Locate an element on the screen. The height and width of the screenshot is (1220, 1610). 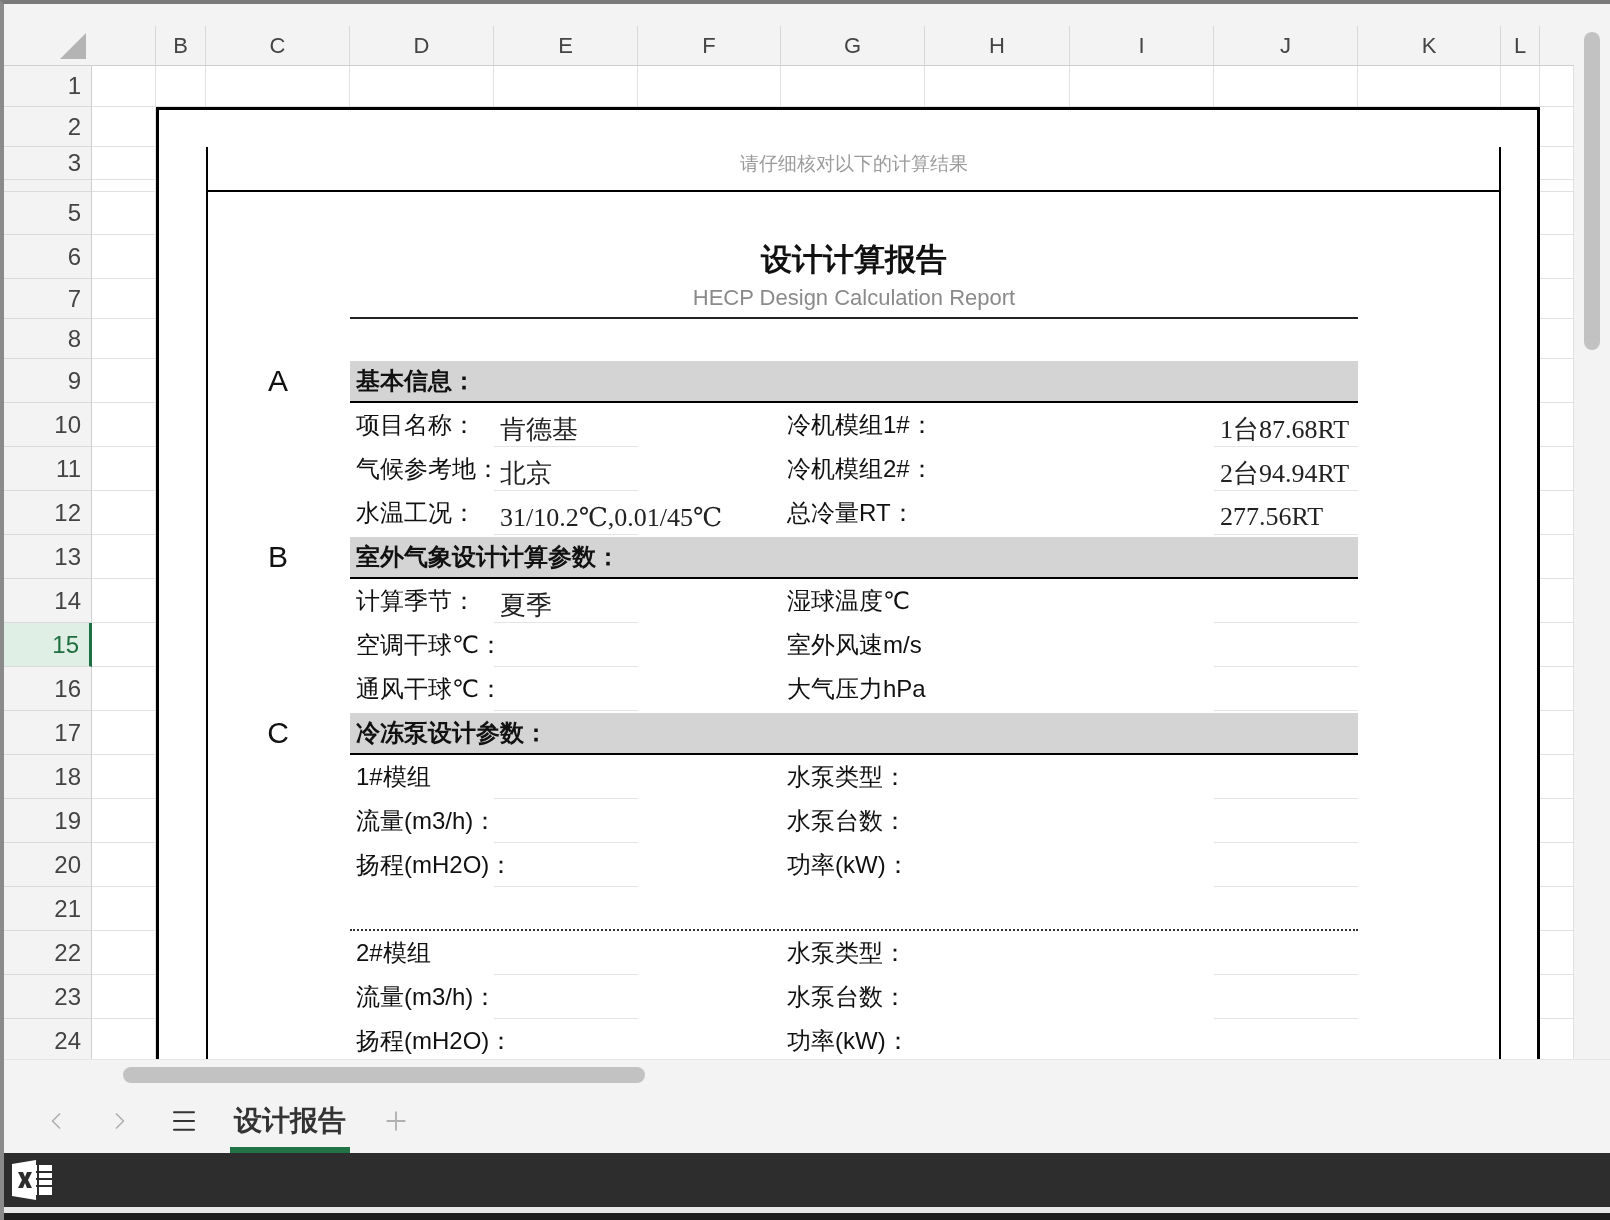
field-label: 冷机模组1#： is located at coordinates (860, 425).